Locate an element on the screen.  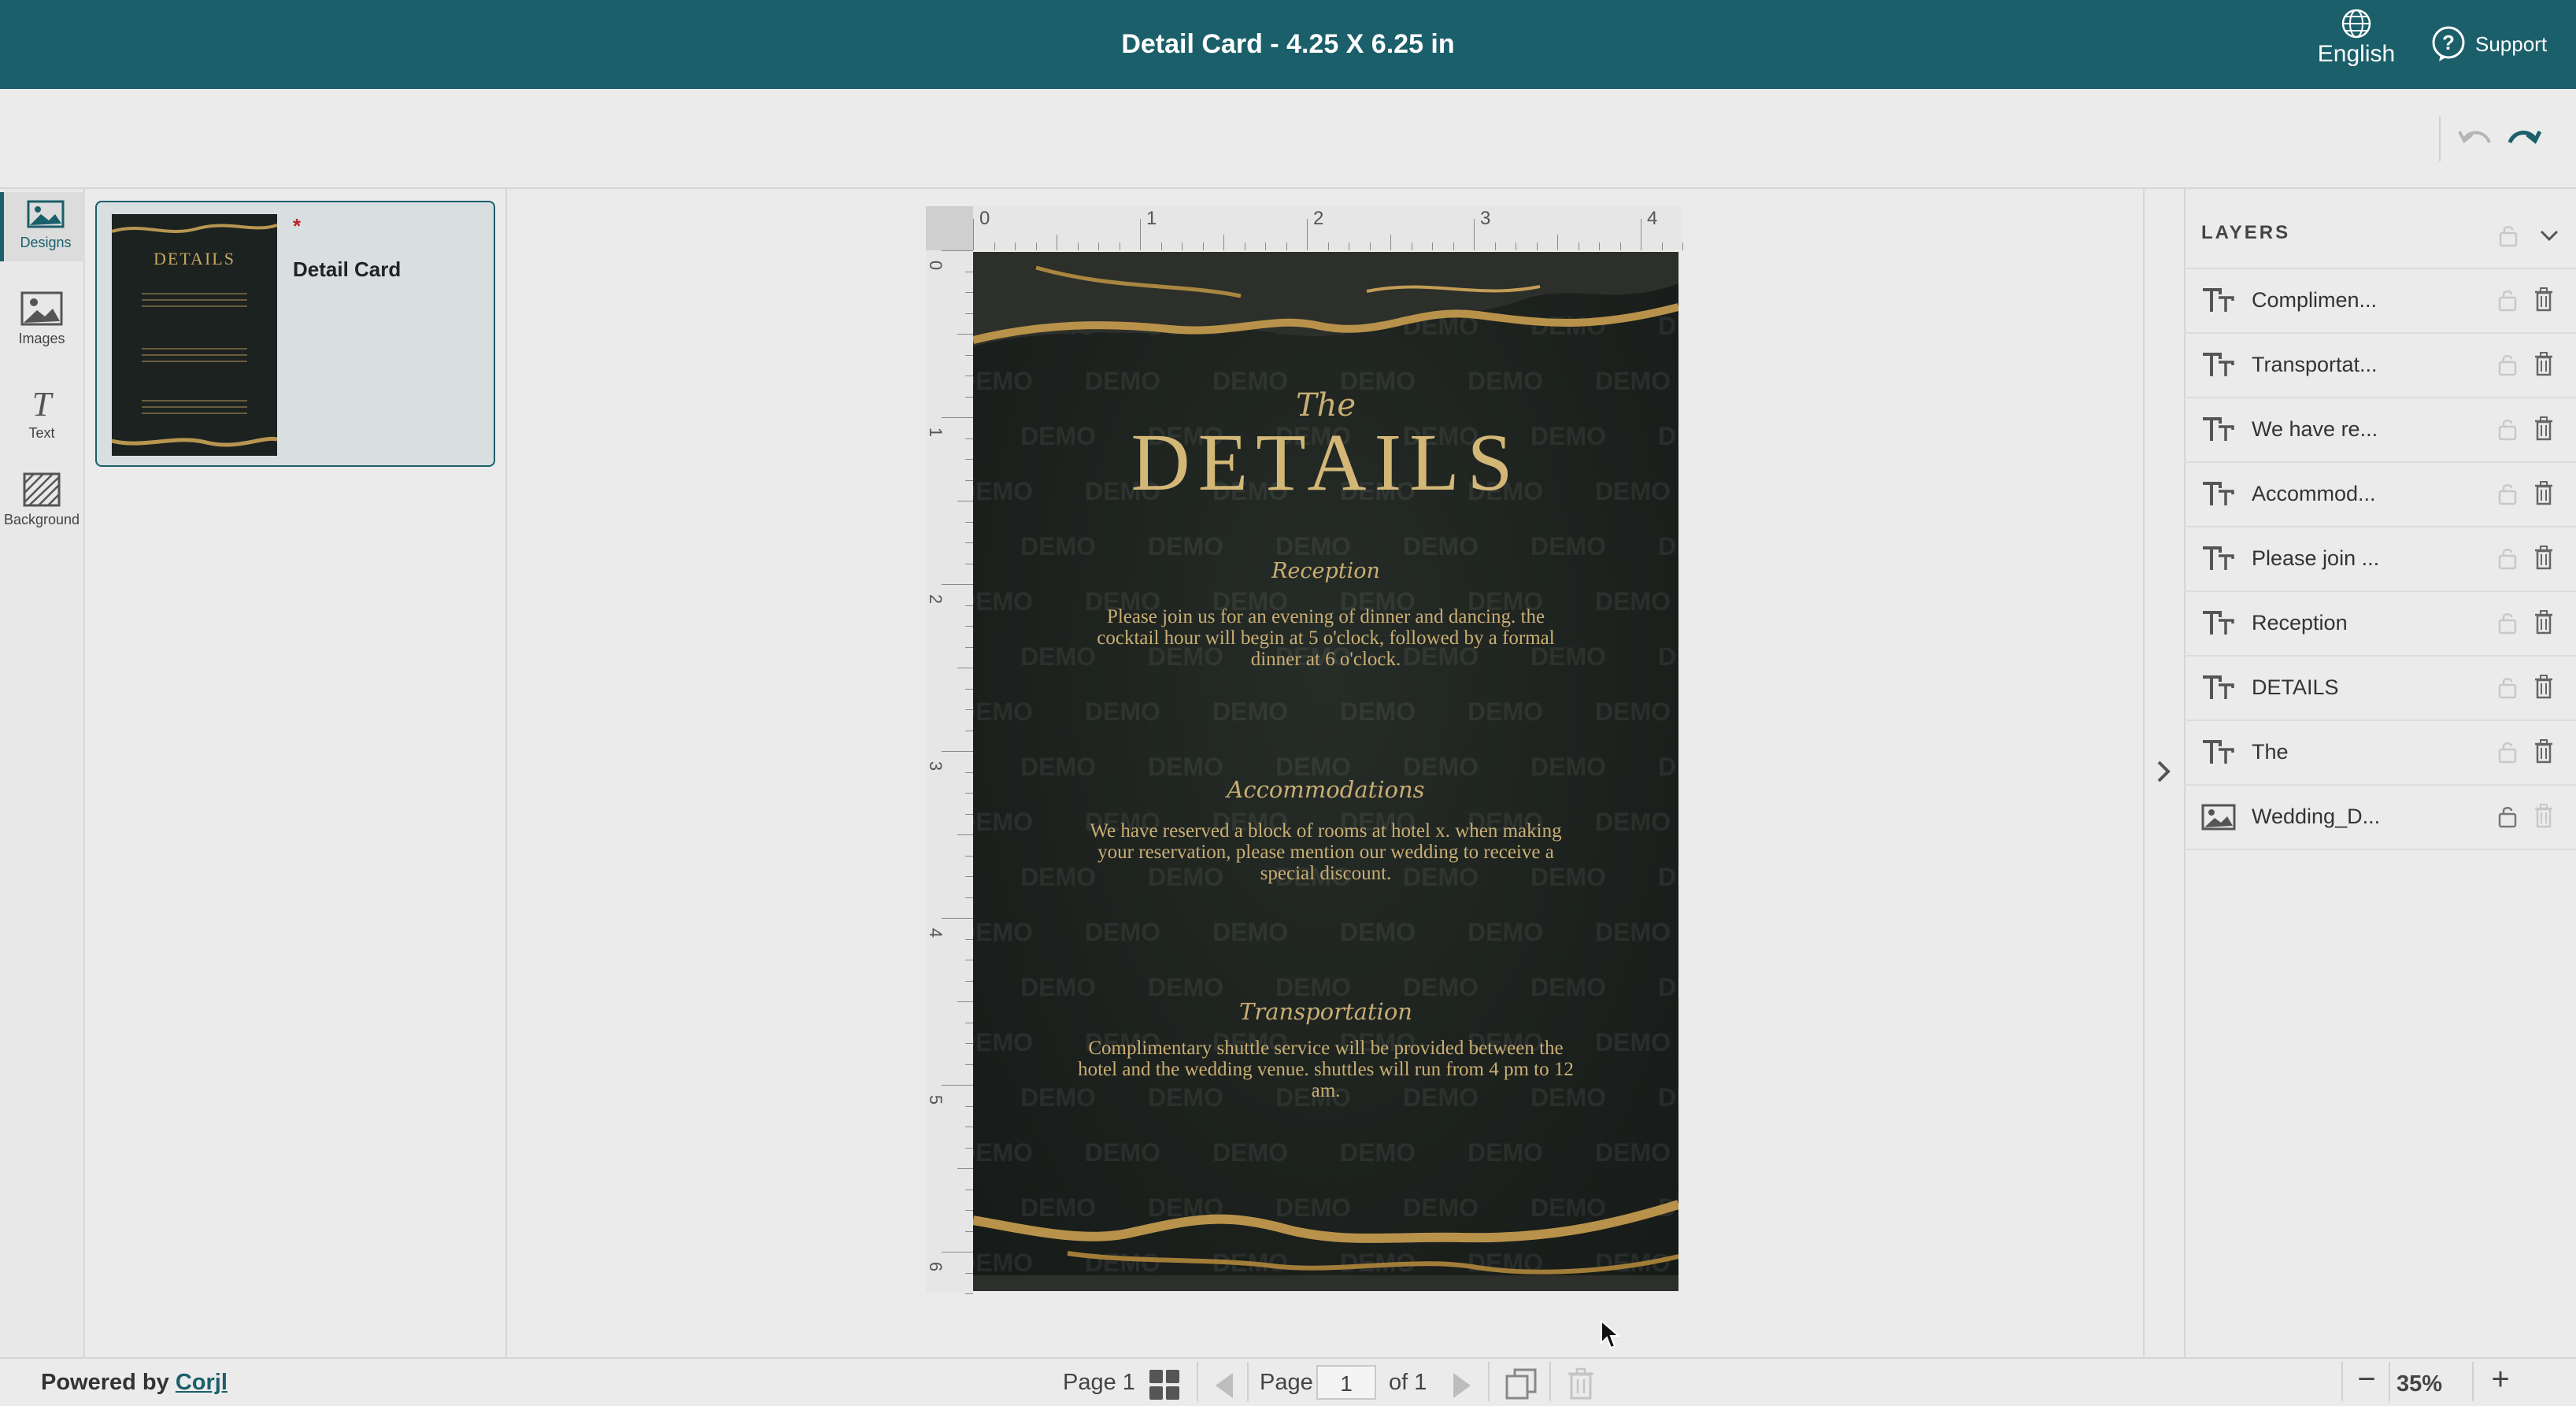
page-grid-button is located at coordinates (1164, 1386).